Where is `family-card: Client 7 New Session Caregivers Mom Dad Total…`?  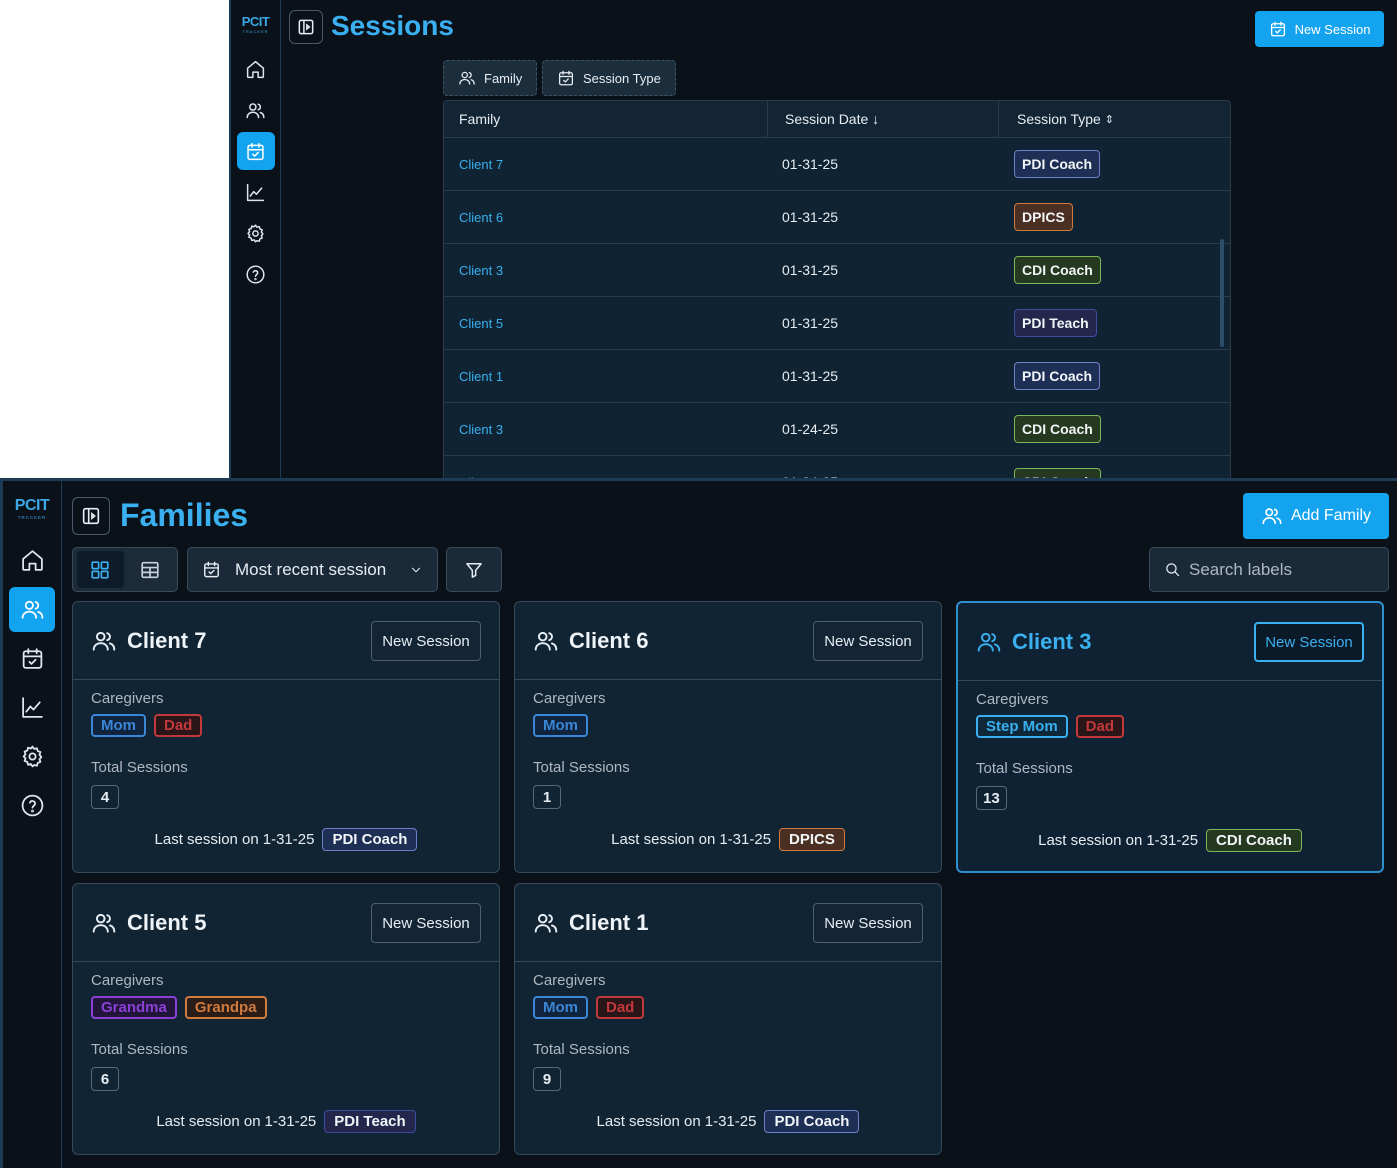
family-card: Client 7 New Session Caregivers Mom Dad Total… is located at coordinates (286, 737).